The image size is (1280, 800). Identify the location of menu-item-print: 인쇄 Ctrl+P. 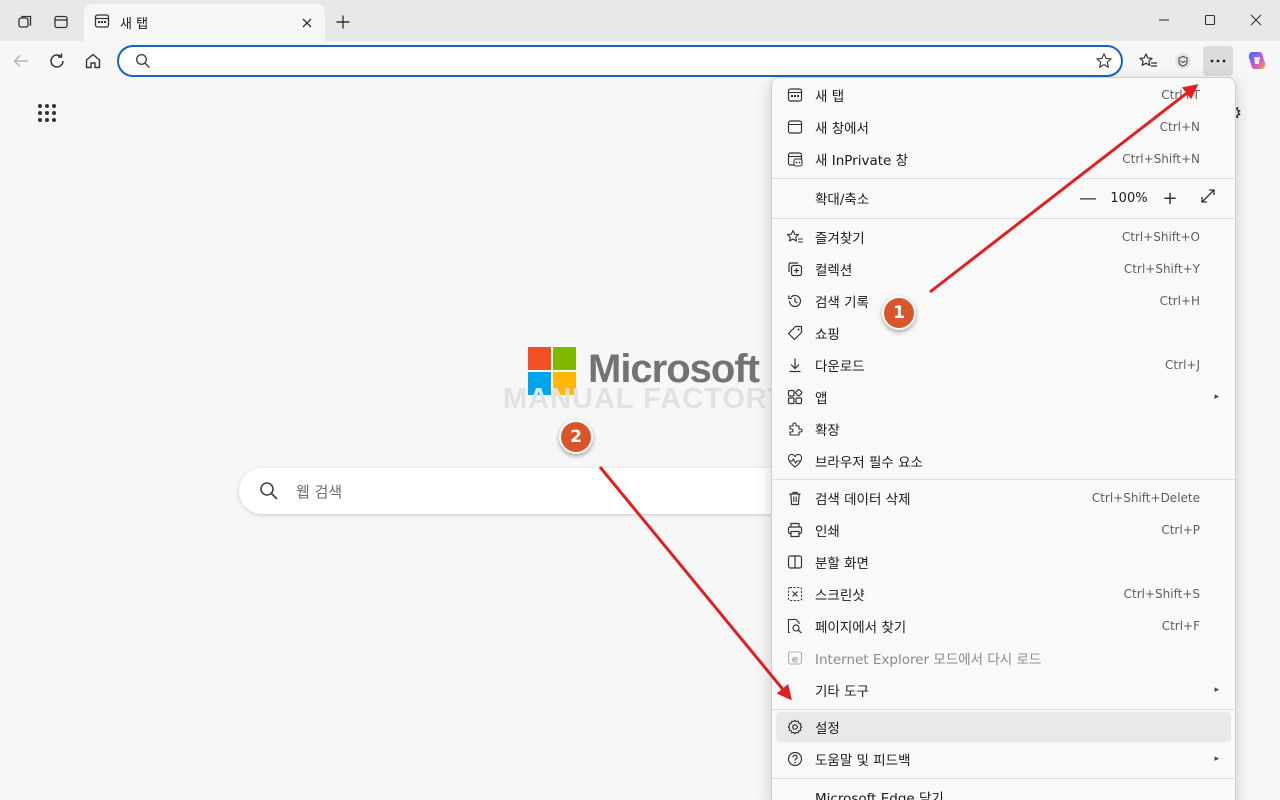
(1003, 530).